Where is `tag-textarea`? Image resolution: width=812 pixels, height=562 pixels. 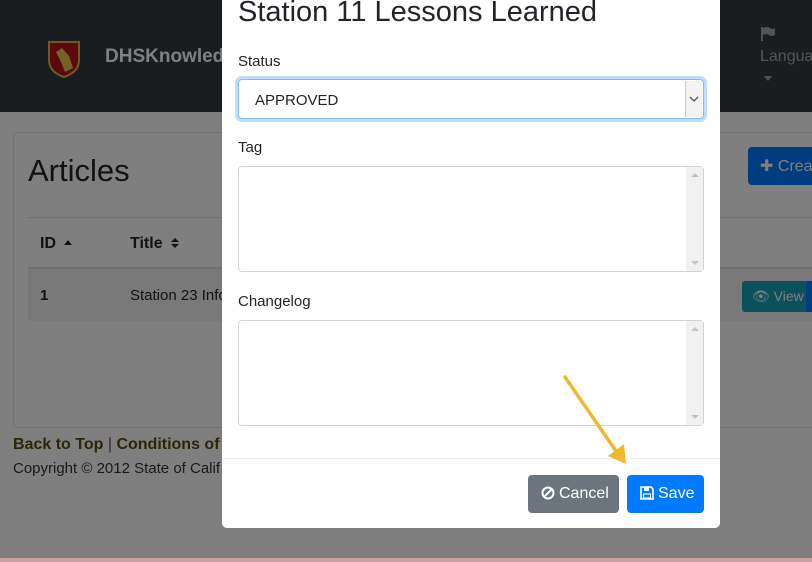 tag-textarea is located at coordinates (471, 219).